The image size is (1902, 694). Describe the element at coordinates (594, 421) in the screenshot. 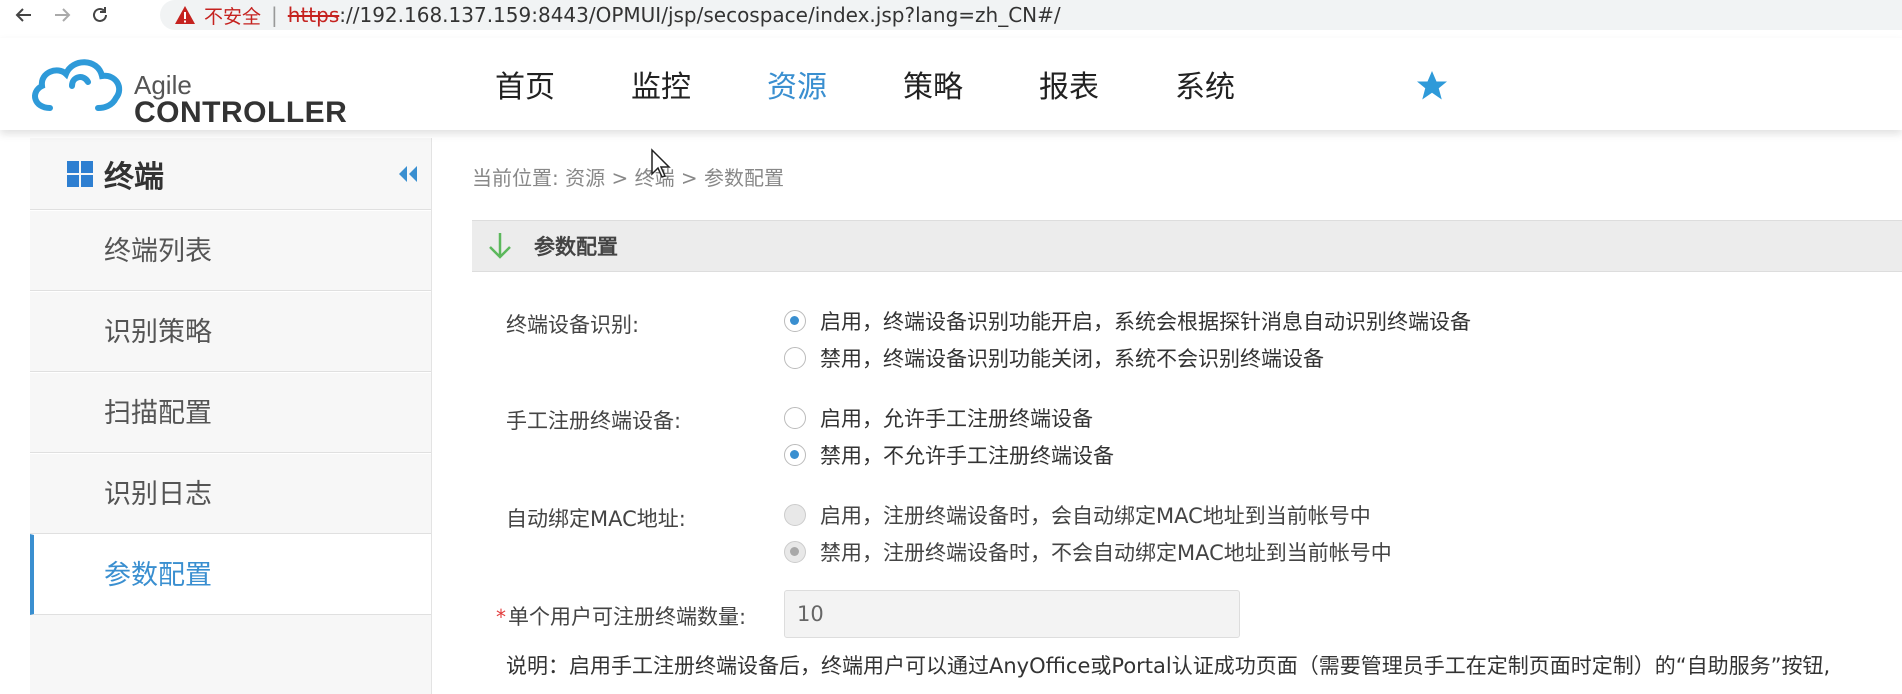

I see `manual-register-label: 手工注册终端设备:` at that location.